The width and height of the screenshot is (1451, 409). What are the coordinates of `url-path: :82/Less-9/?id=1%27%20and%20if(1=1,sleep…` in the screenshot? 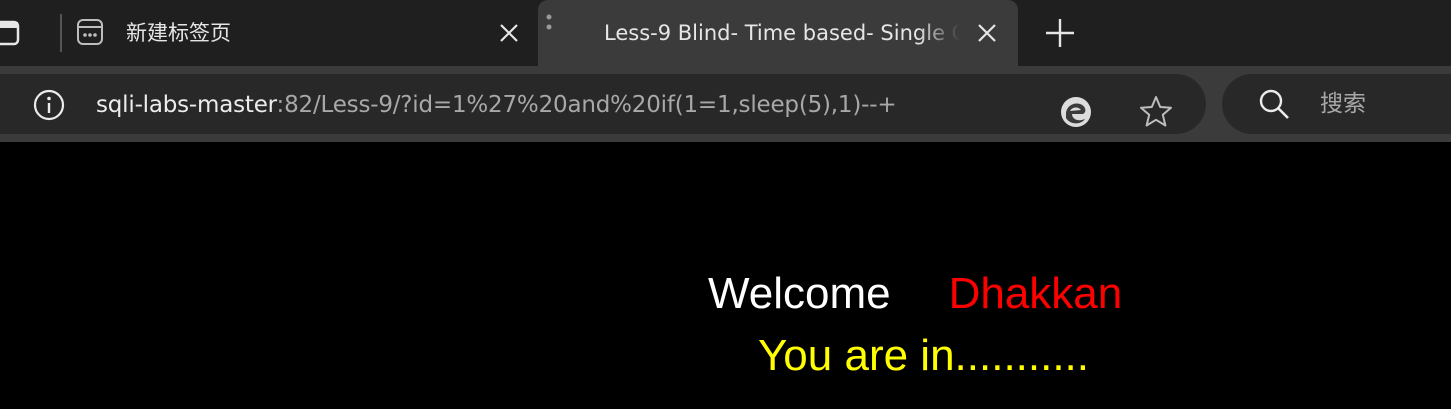 It's located at (586, 105).